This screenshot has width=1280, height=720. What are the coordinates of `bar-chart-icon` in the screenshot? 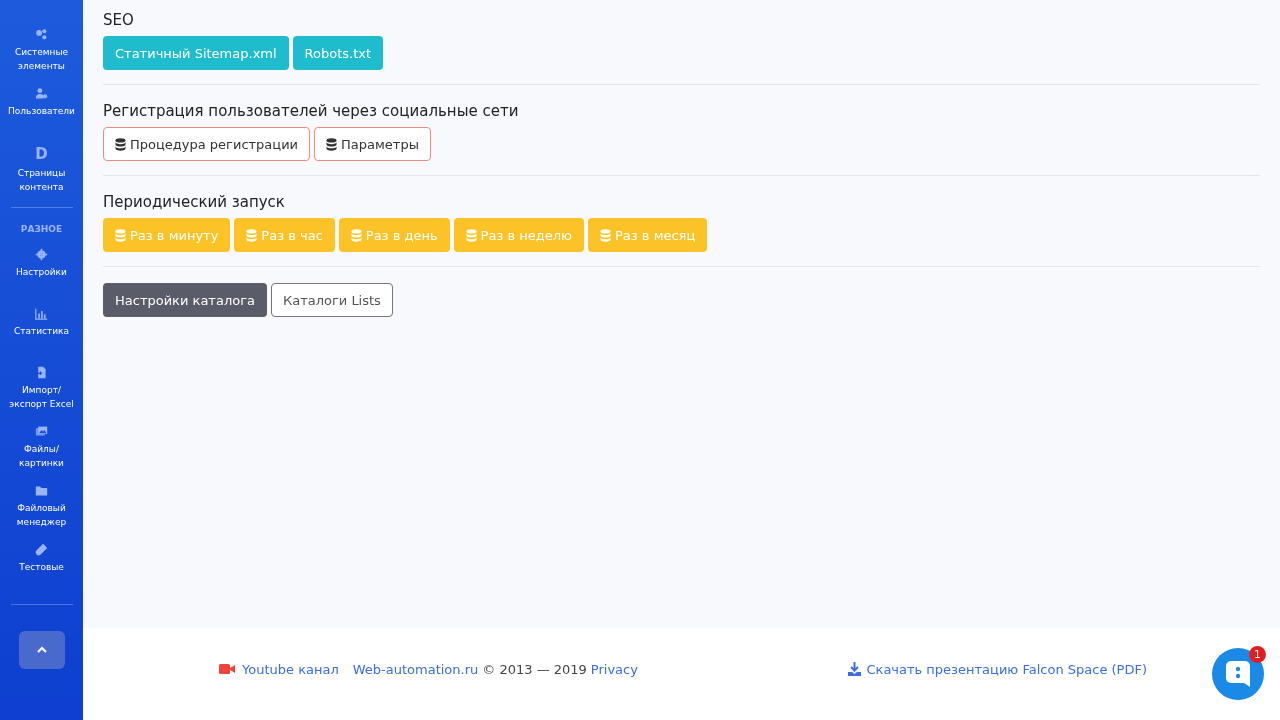 It's located at (41, 313).